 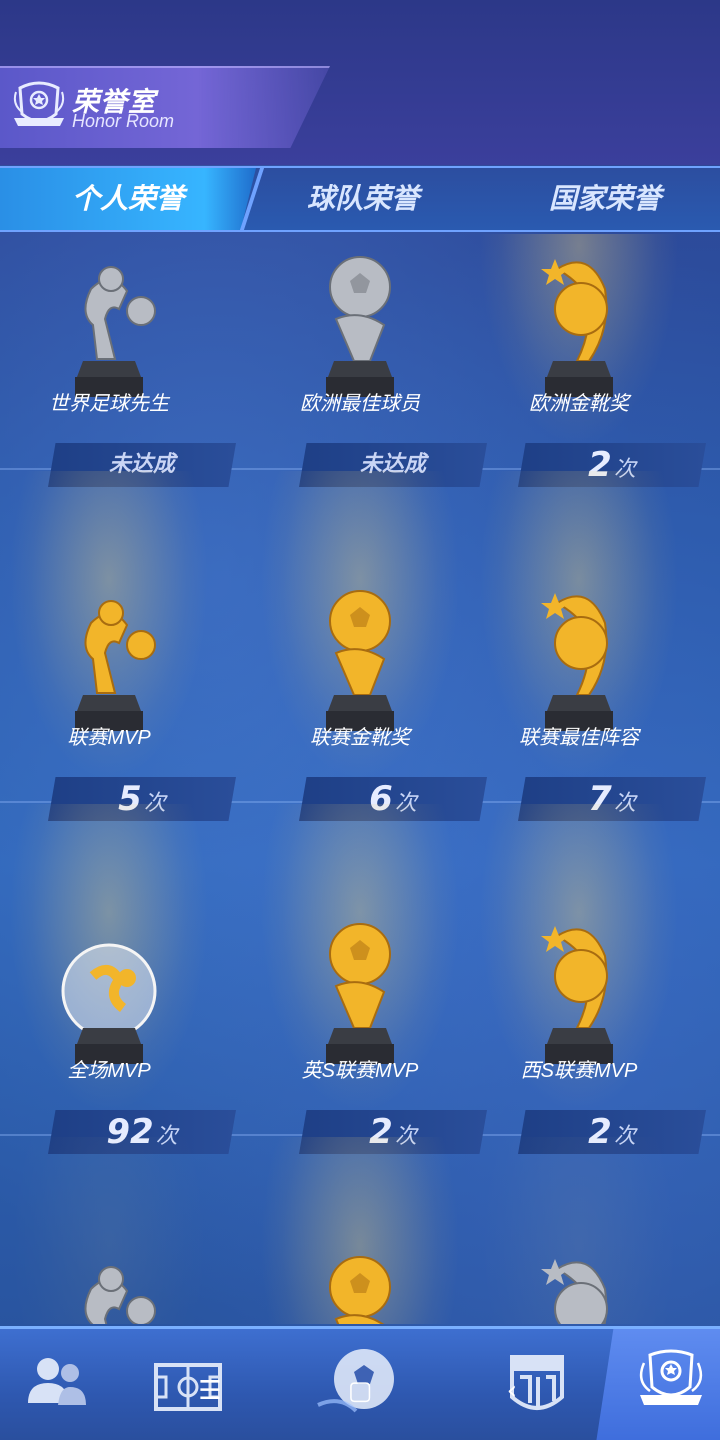 I want to click on award-name: 欧洲最佳球员, so click(x=360, y=404).